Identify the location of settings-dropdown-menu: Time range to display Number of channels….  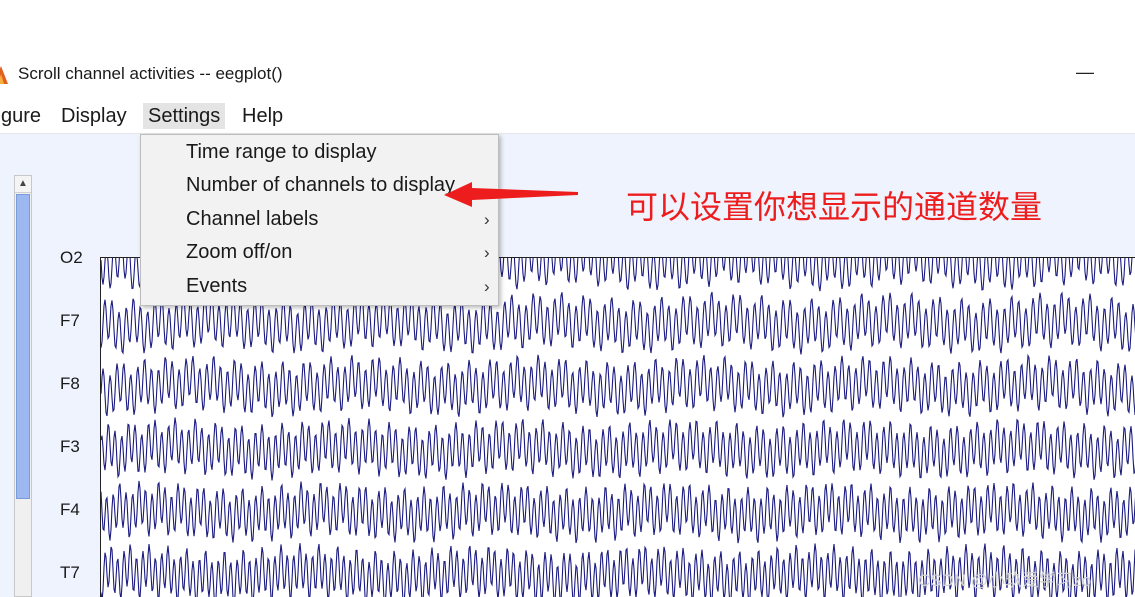
(319, 220).